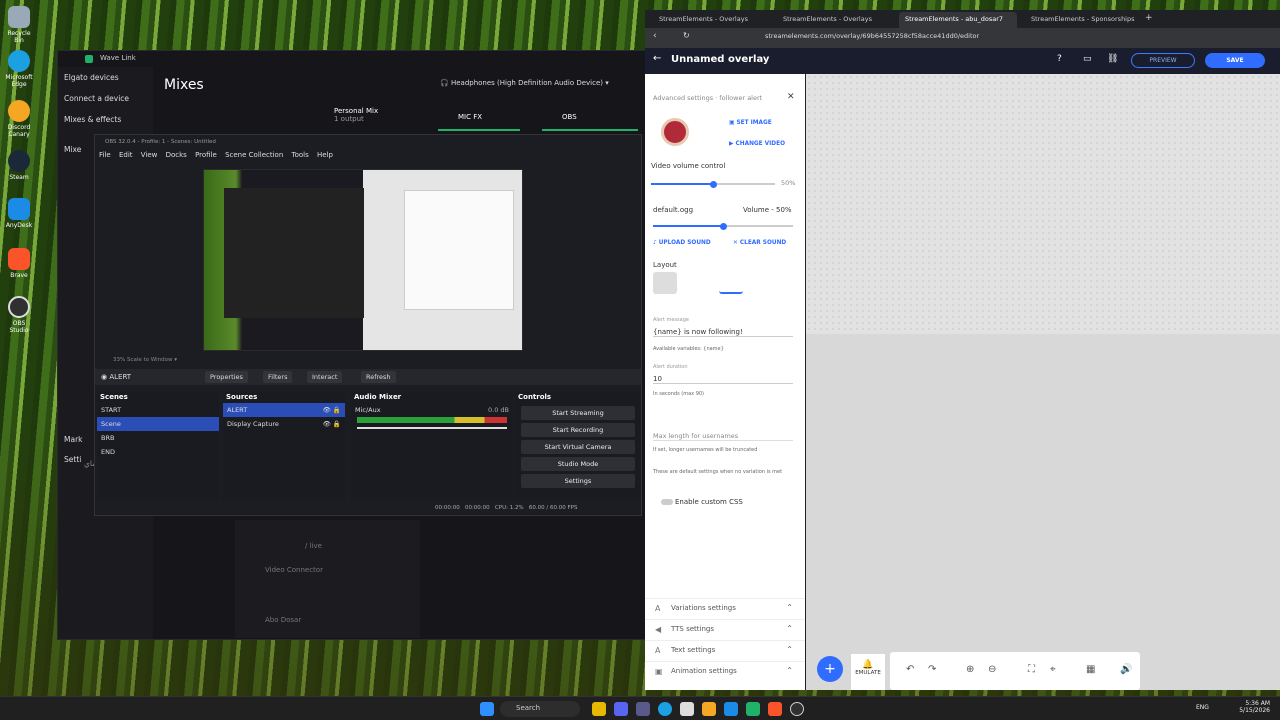  Describe the element at coordinates (145, 360) in the screenshot. I see `obs-zoom-readout: 33% Scale to Window ▾` at that location.